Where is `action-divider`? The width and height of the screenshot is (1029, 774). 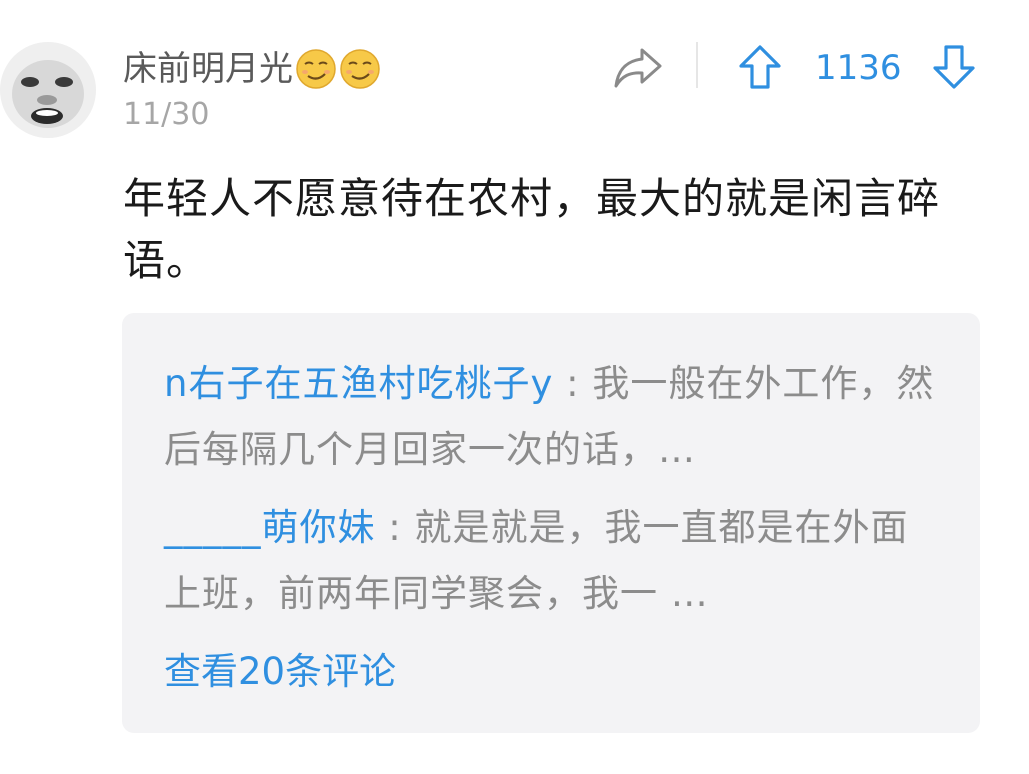
action-divider is located at coordinates (697, 65).